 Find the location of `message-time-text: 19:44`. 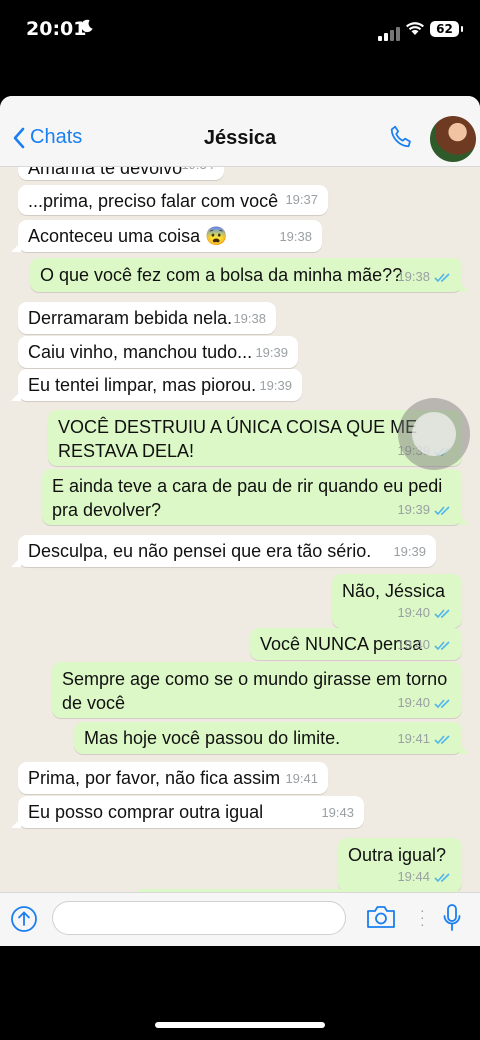

message-time-text: 19:44 is located at coordinates (413, 876).